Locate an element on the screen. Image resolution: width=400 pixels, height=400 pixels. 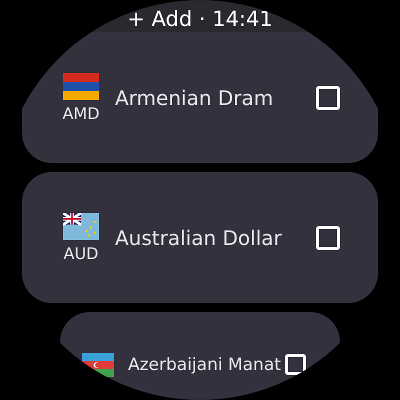
currency-code: AUD is located at coordinates (81, 253).